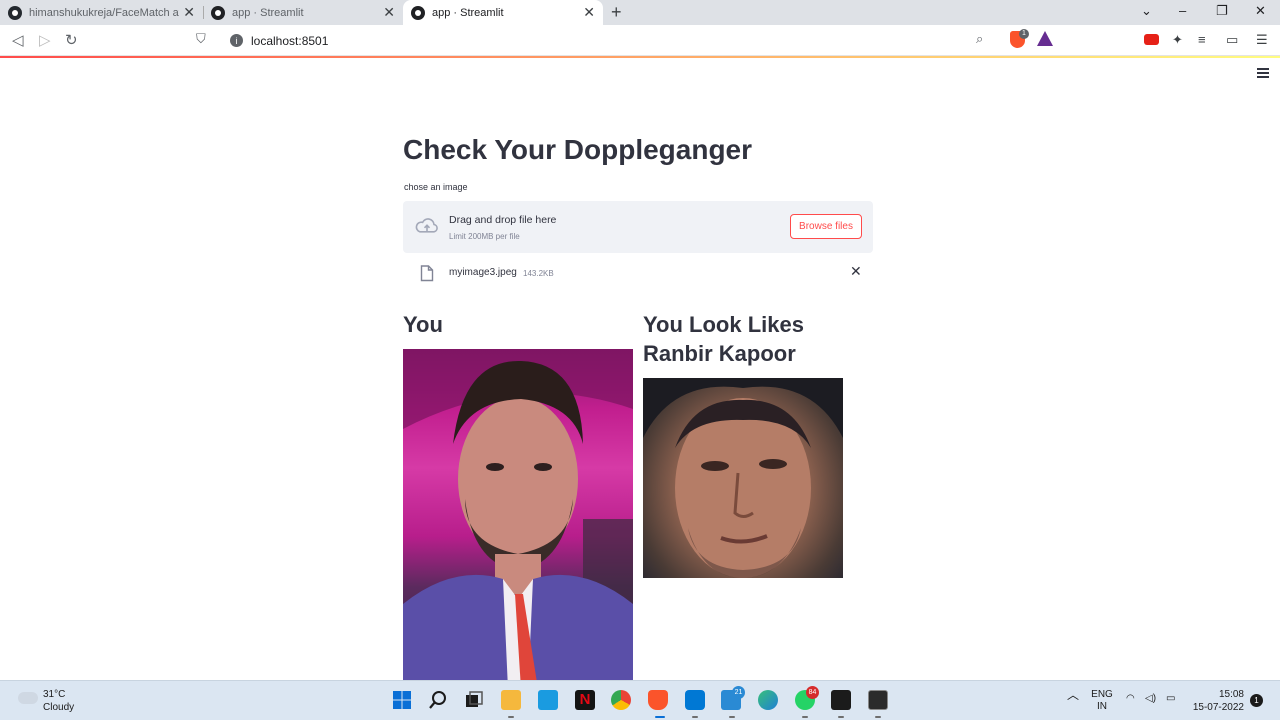 The height and width of the screenshot is (720, 1280). I want to click on restore-icon: ❐, so click(1222, 11).